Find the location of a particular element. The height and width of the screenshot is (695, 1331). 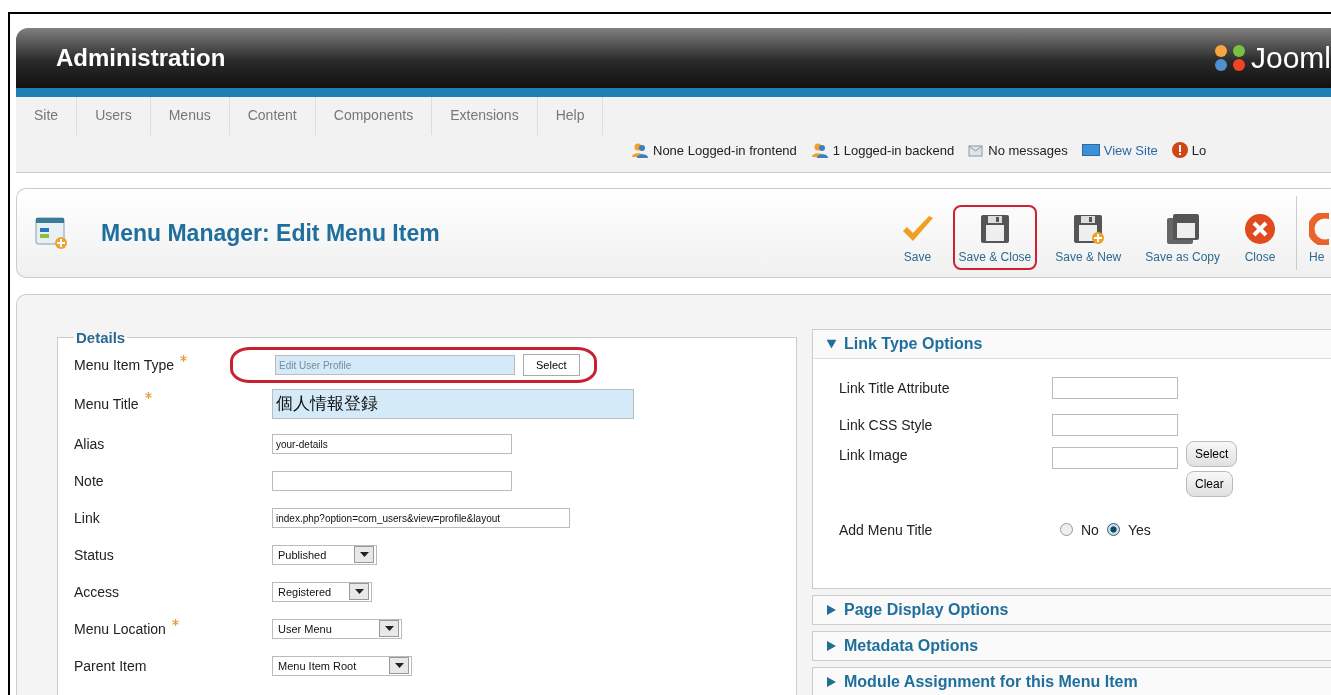

field-label: Add Menu Title is located at coordinates (886, 529).